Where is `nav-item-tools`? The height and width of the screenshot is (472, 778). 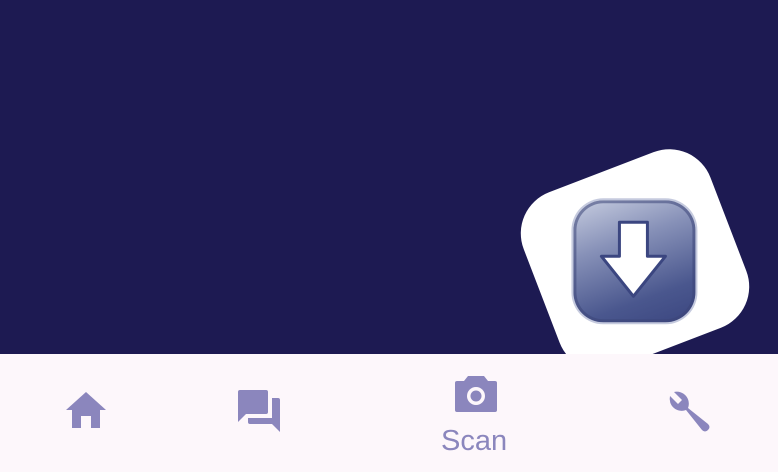
nav-item-tools is located at coordinates (690, 413).